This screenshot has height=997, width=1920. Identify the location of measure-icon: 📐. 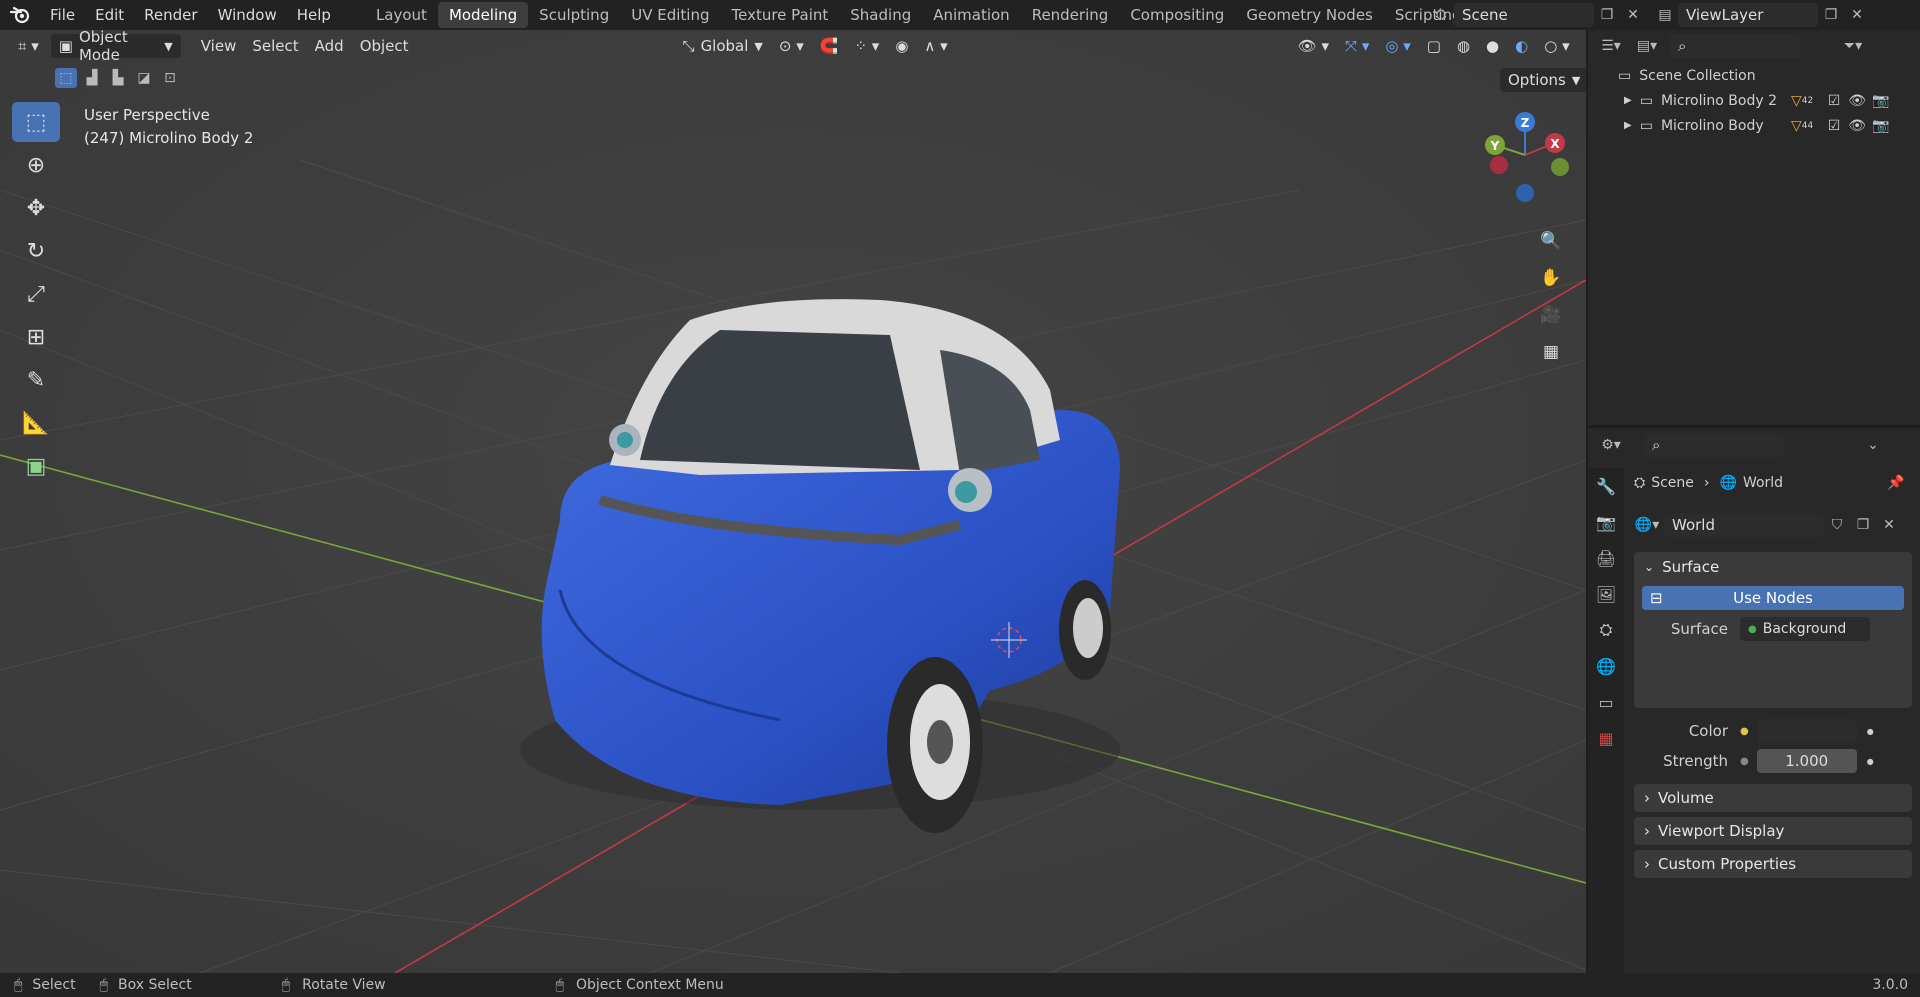
(36, 423).